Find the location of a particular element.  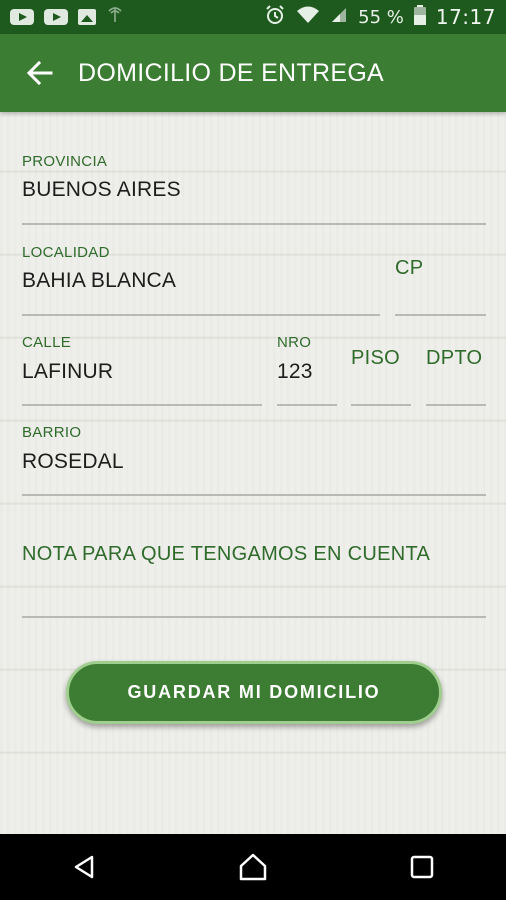

cell-signal-icon is located at coordinates (339, 17).